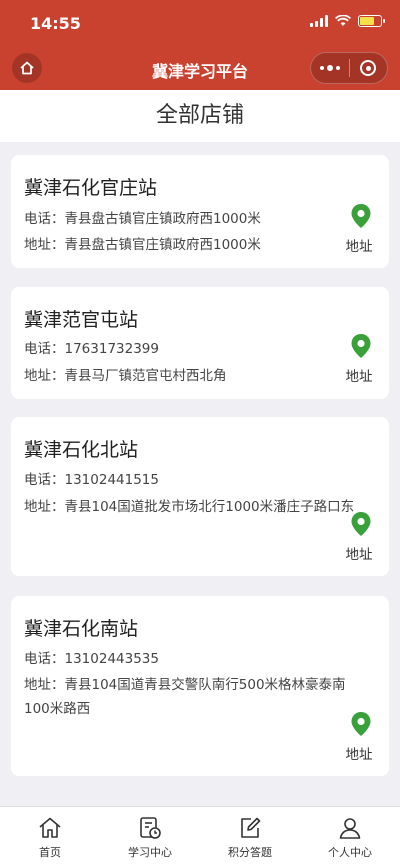 This screenshot has height=866, width=400. I want to click on tab-label: 积分答题, so click(250, 852).